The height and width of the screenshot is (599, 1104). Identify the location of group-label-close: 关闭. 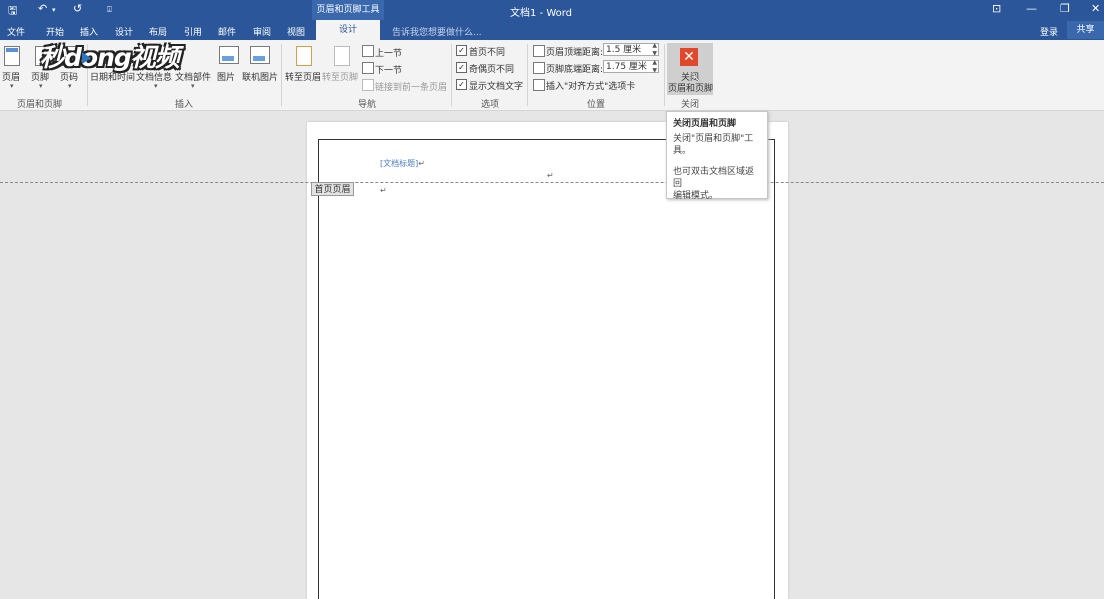
(690, 105).